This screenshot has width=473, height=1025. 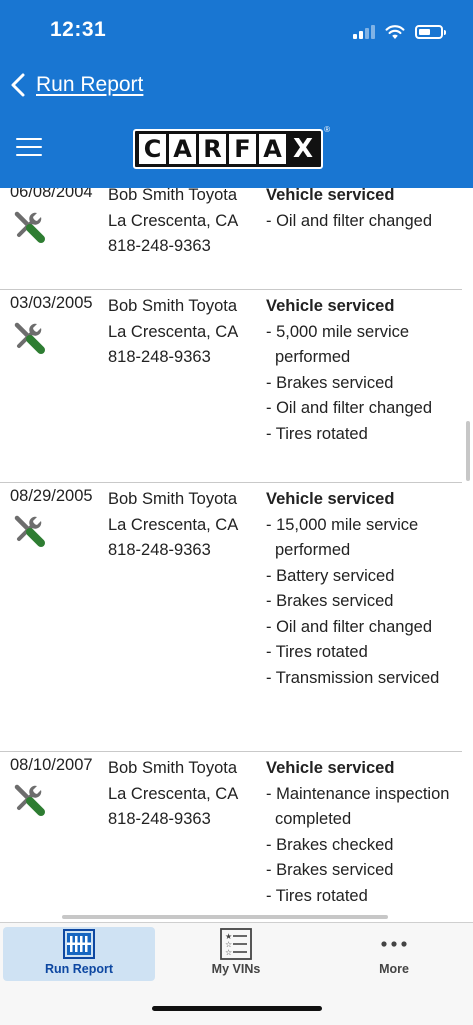 I want to click on tab-label: My VINs, so click(x=236, y=969).